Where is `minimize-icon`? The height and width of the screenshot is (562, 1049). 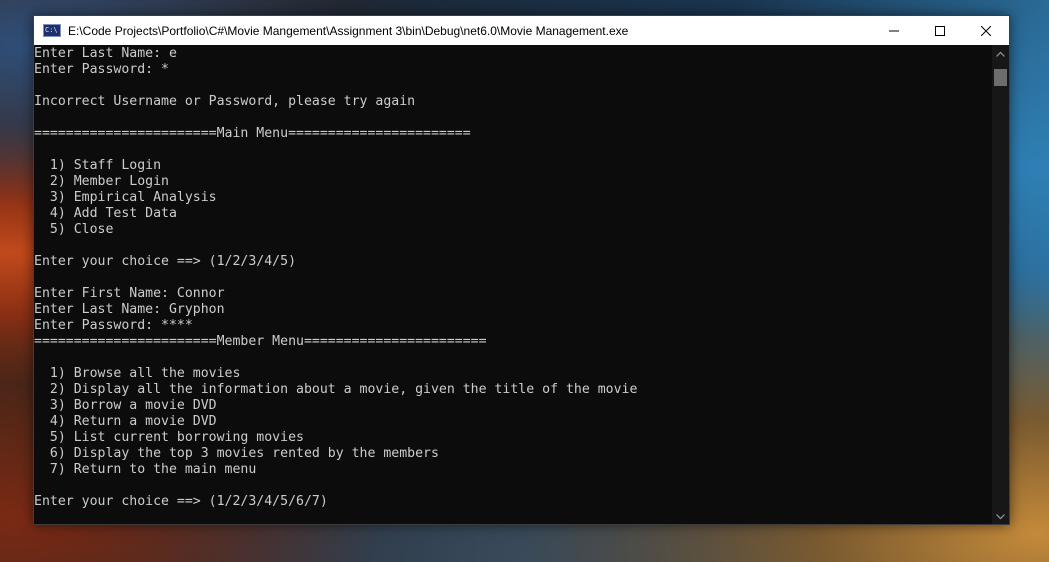 minimize-icon is located at coordinates (894, 30).